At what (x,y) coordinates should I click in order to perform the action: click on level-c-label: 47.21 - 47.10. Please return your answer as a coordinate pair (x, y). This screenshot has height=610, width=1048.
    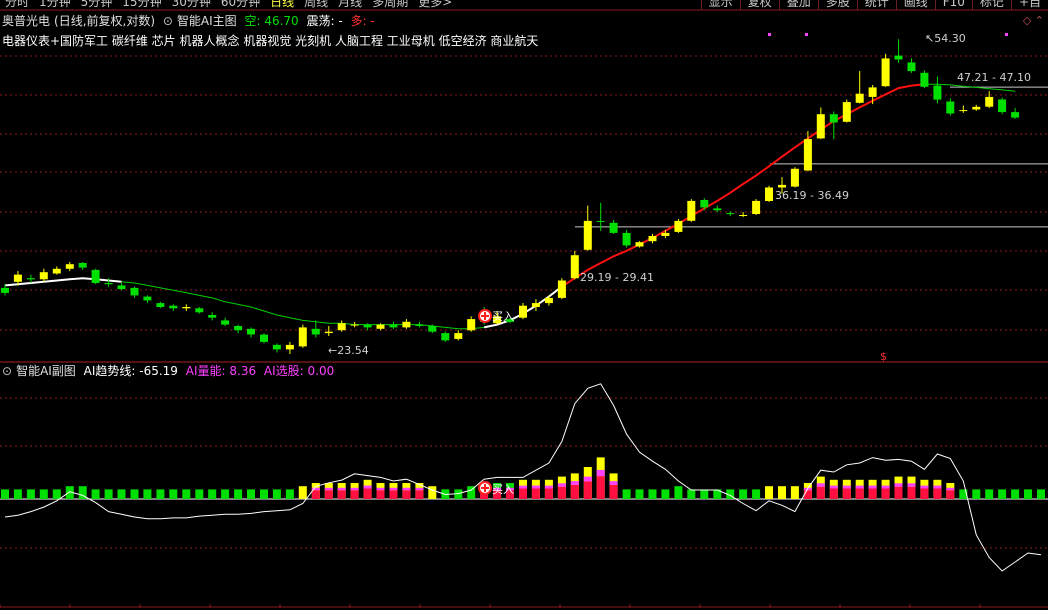
    Looking at the image, I should click on (994, 77).